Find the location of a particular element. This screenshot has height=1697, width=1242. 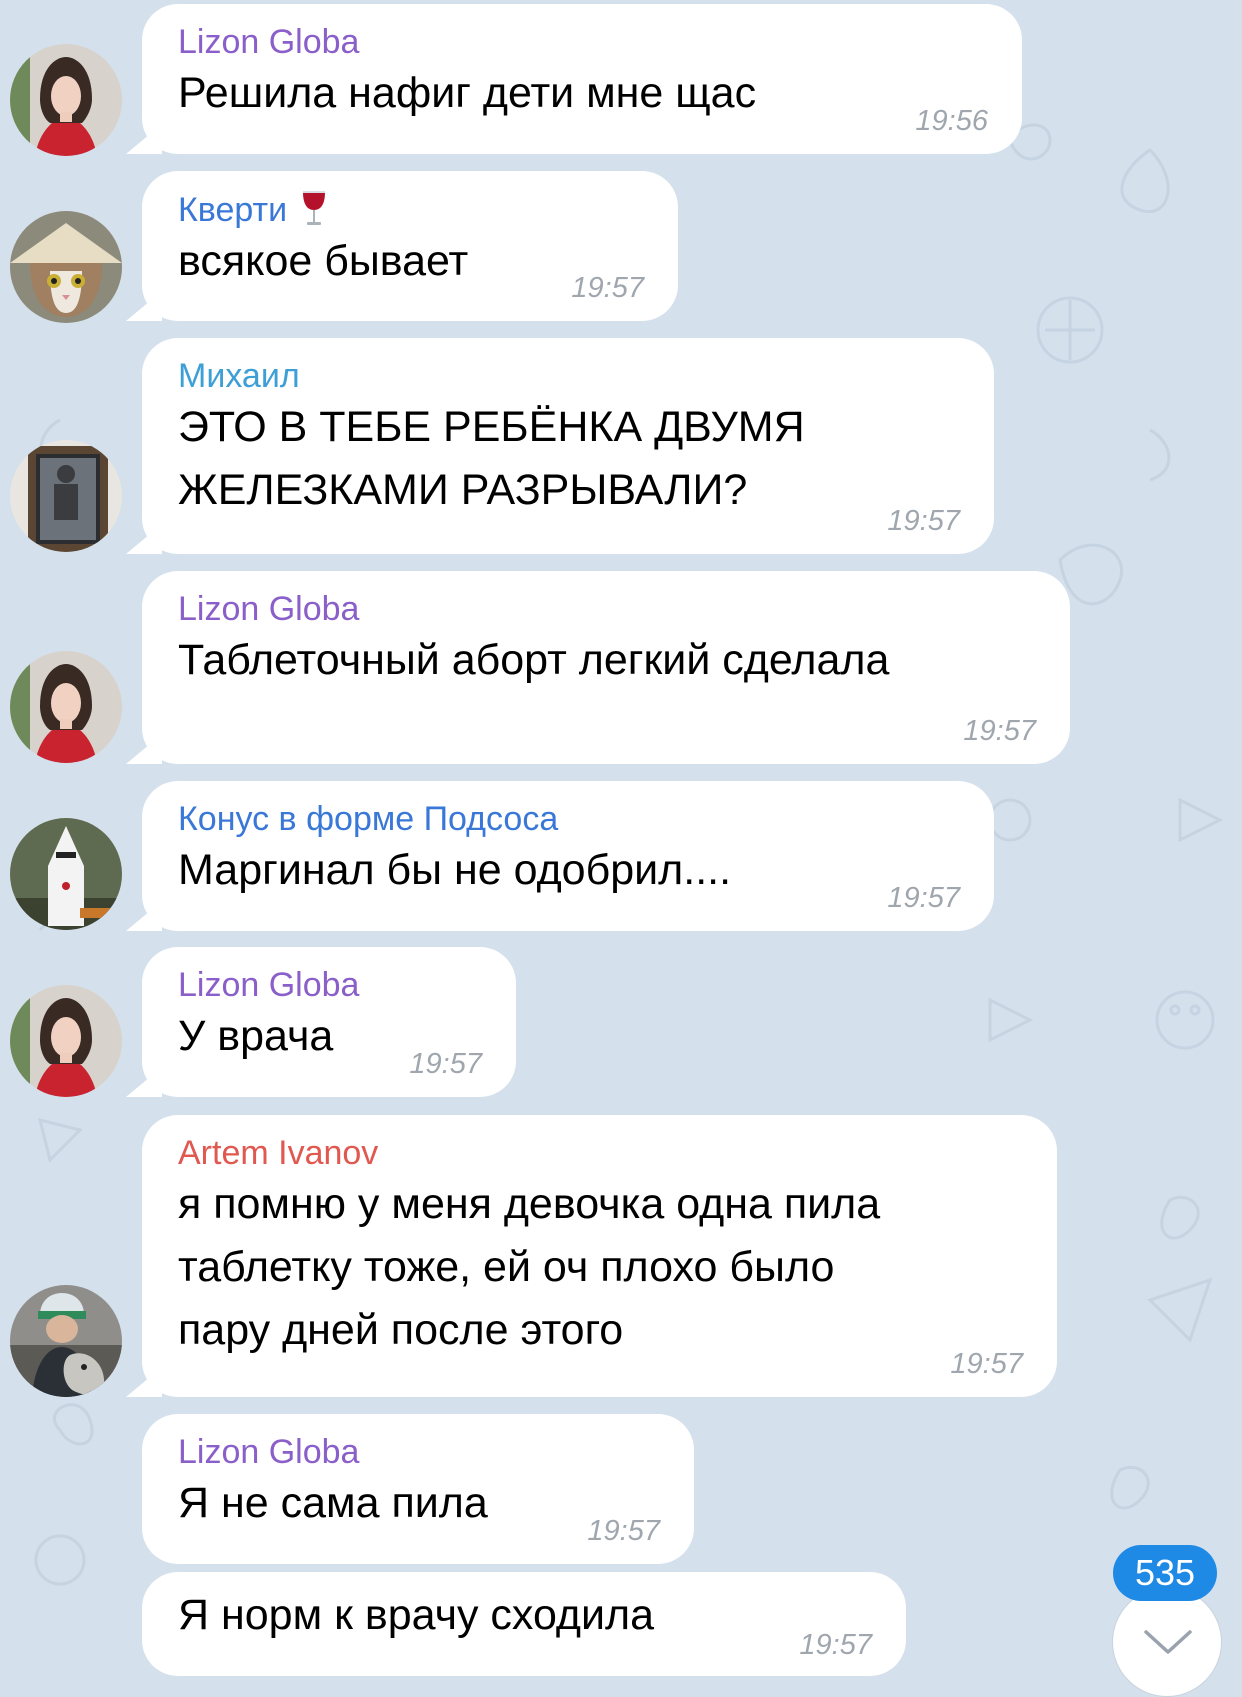

message-bubble: Lizon Globa Я не сама пила 19:57 is located at coordinates (418, 1489).